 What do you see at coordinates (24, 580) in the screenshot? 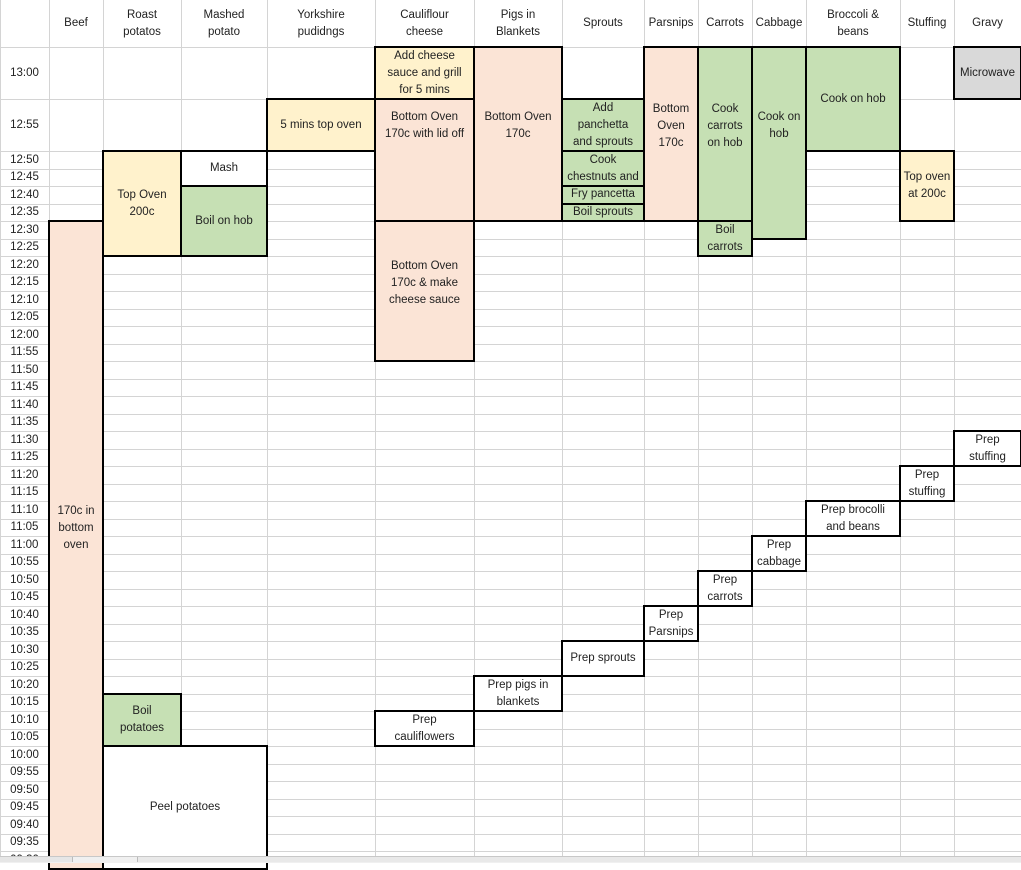
I see `time-label: 10:50` at bounding box center [24, 580].